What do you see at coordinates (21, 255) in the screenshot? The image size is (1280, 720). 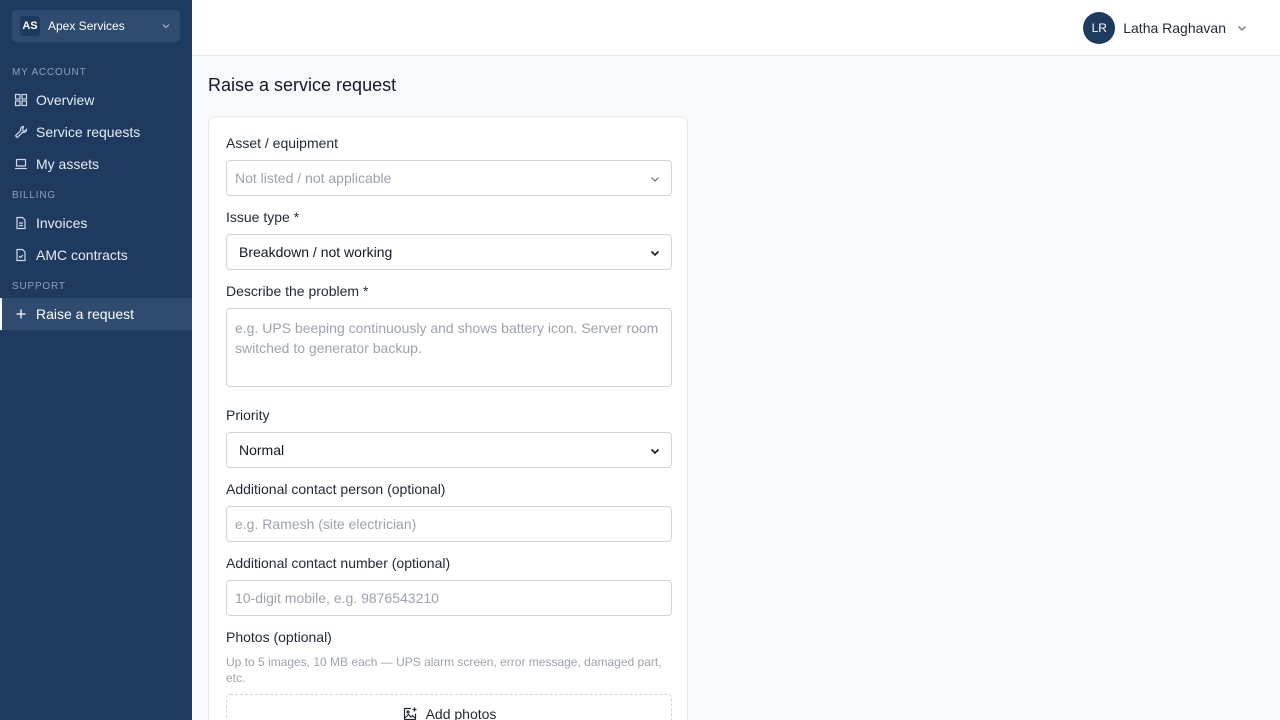 I see `document-check-icon` at bounding box center [21, 255].